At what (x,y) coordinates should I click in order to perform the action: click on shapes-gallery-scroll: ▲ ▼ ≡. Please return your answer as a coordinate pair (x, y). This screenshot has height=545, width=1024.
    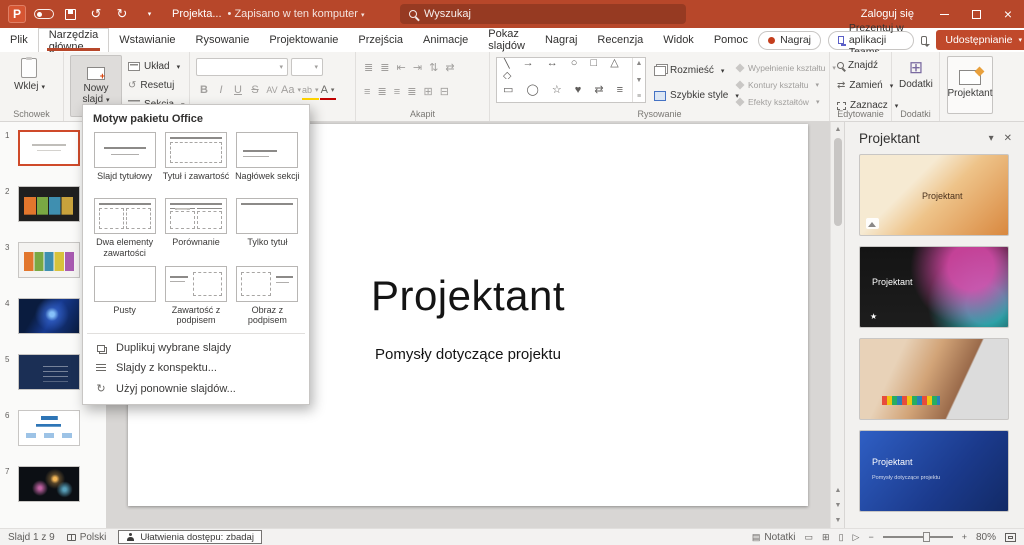
    Looking at the image, I should click on (638, 80).